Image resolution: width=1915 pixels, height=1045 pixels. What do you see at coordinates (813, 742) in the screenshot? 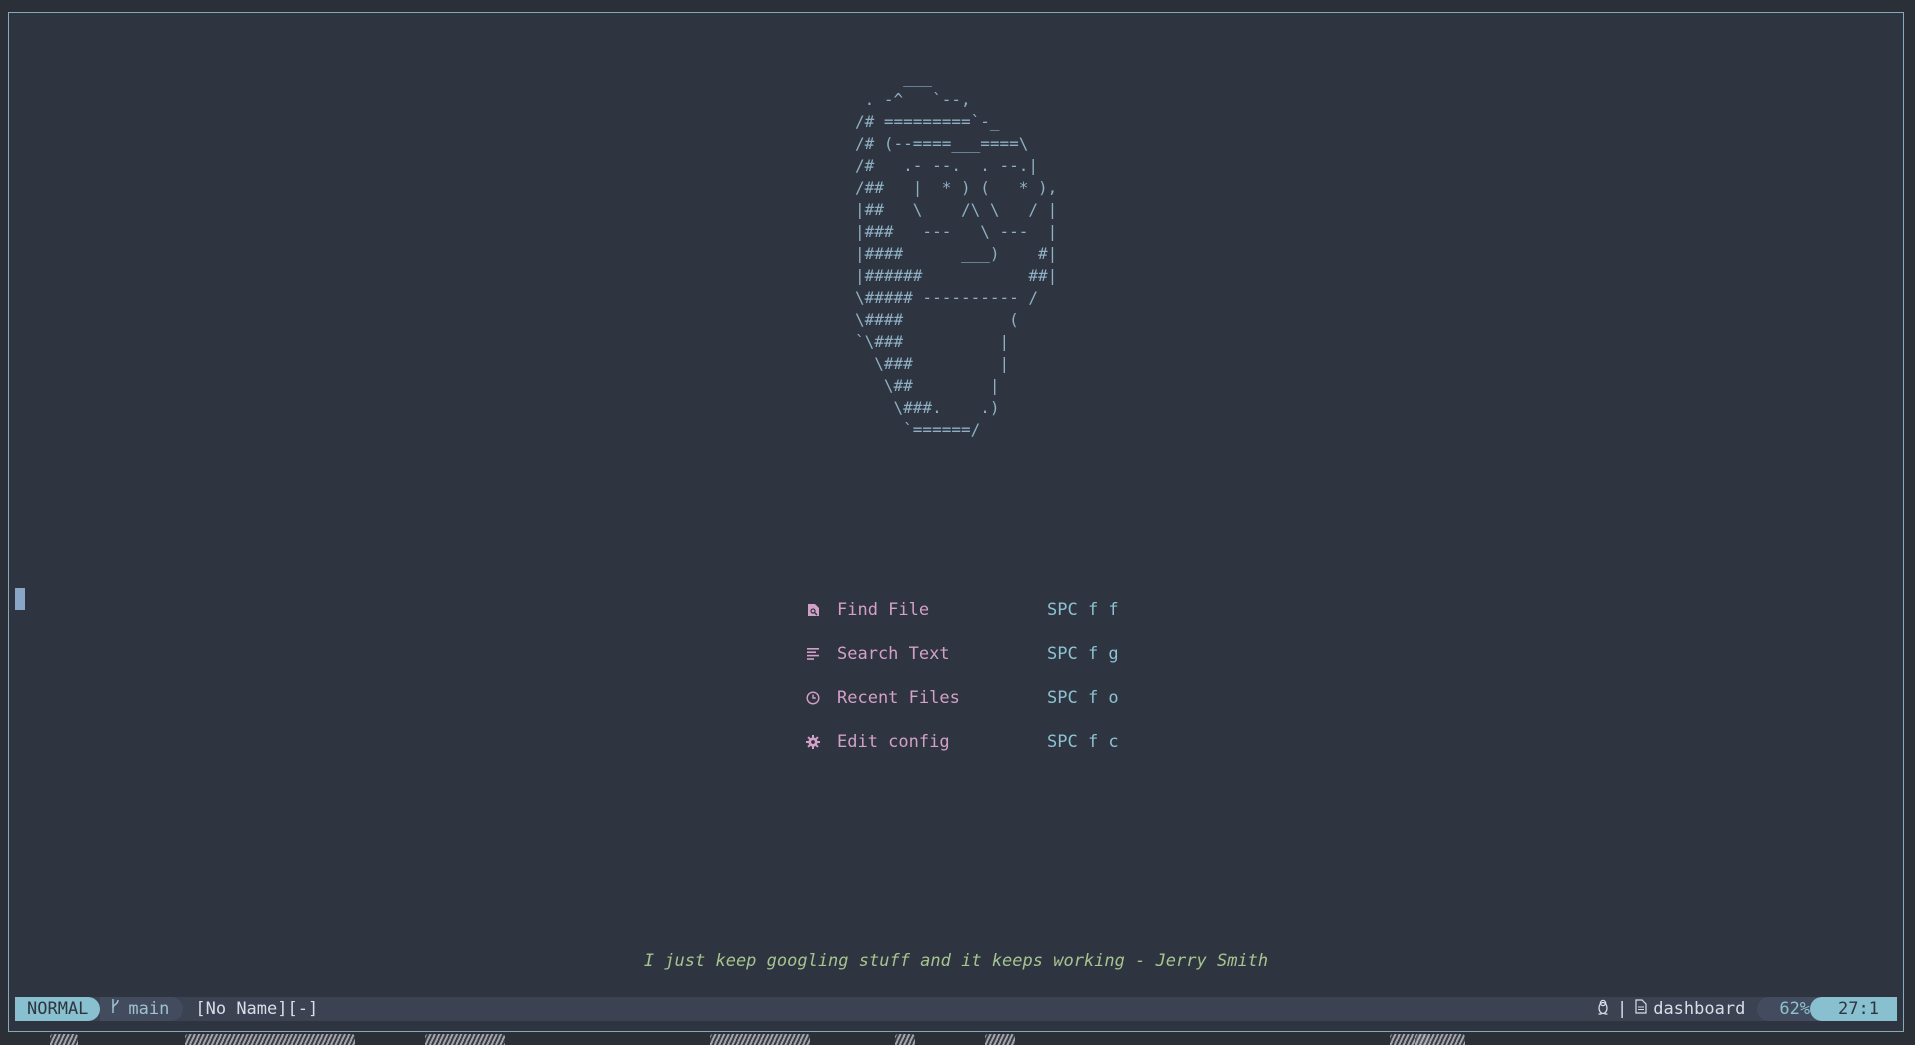
I see `gear-icon` at bounding box center [813, 742].